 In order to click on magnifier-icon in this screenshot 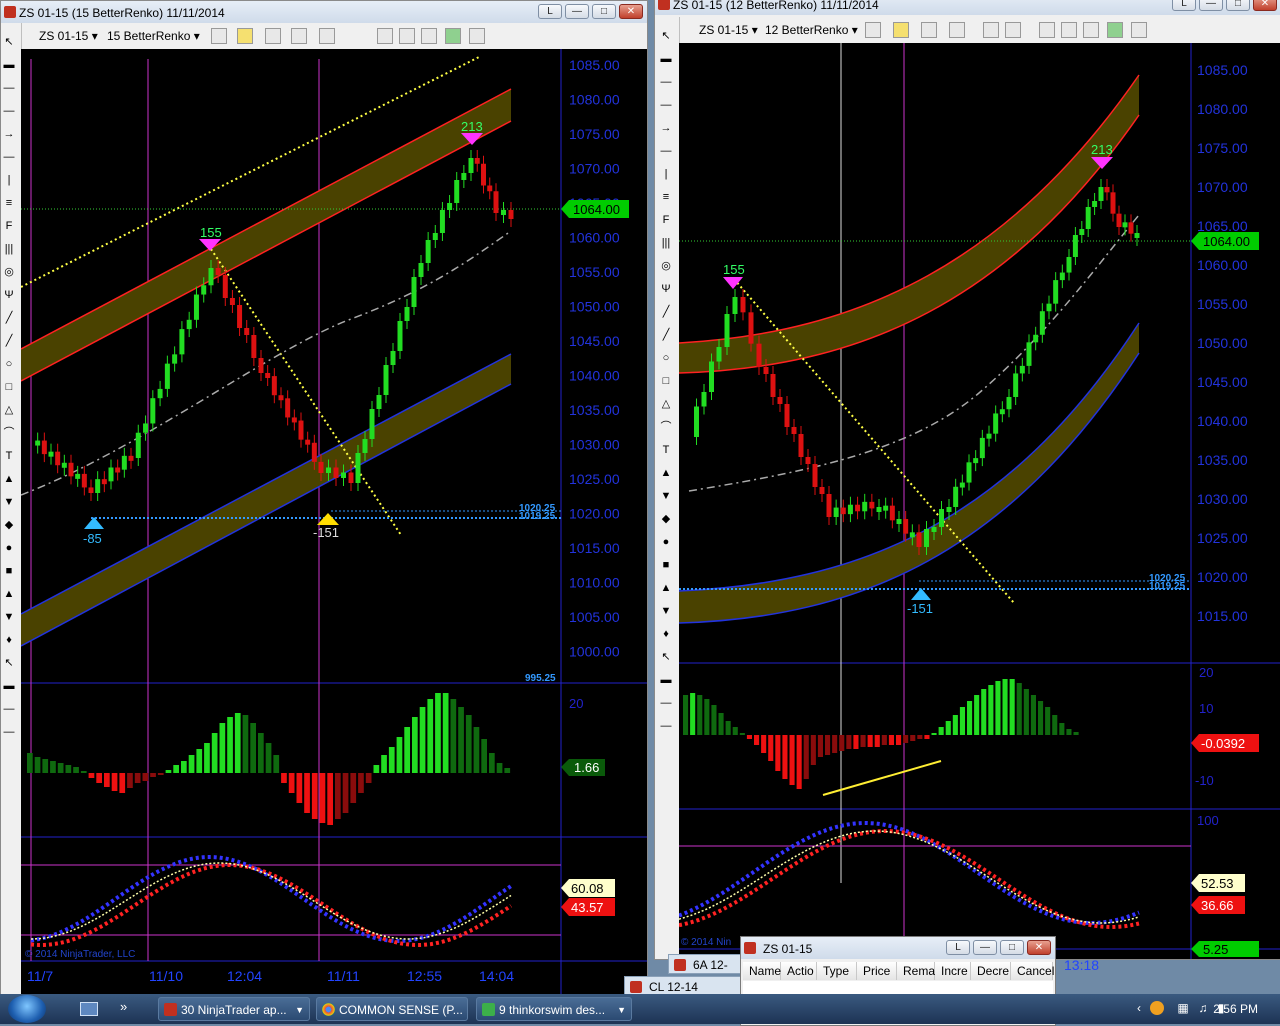, I will do `click(1013, 30)`.